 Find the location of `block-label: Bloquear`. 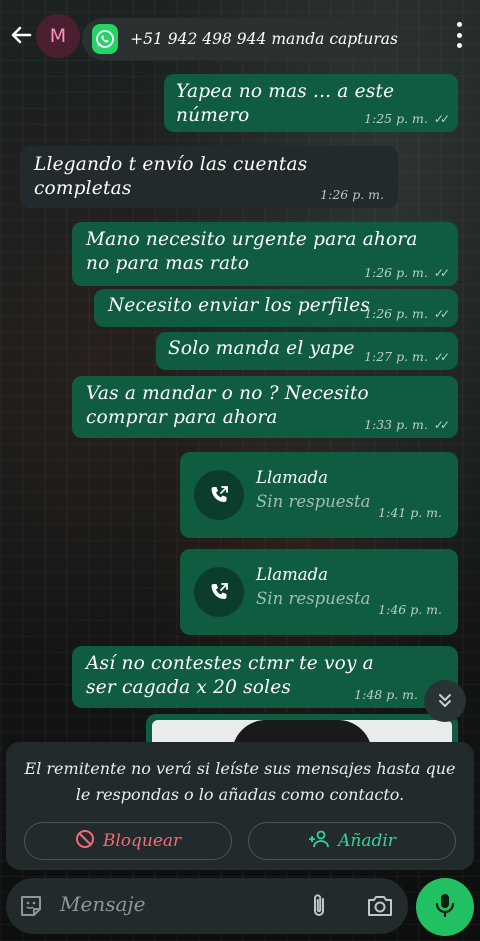

block-label: Bloquear is located at coordinates (142, 841).